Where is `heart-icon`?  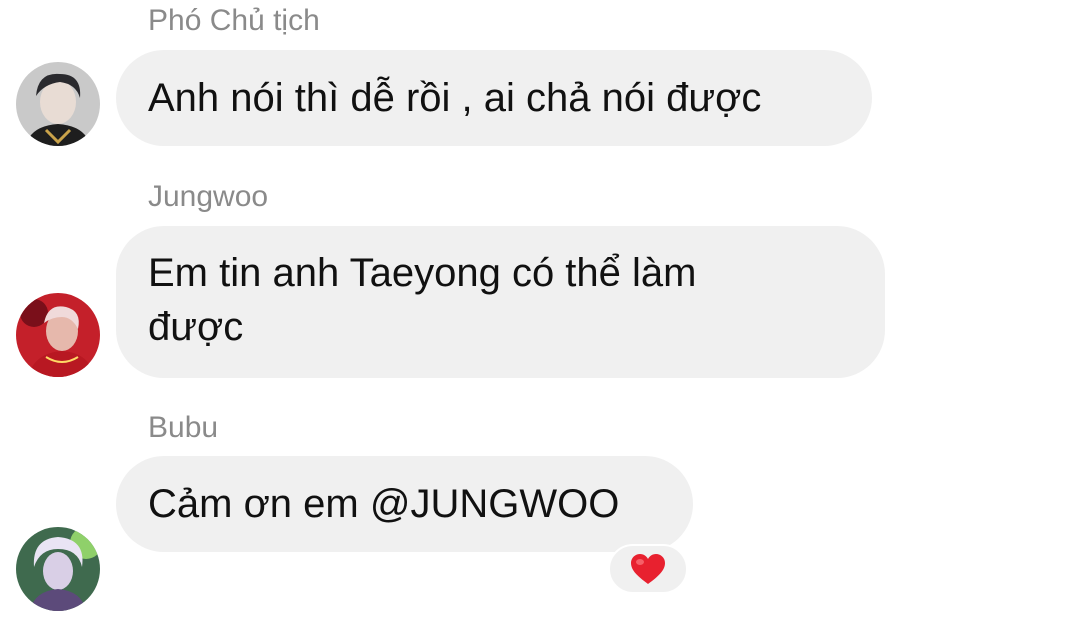 heart-icon is located at coordinates (648, 569).